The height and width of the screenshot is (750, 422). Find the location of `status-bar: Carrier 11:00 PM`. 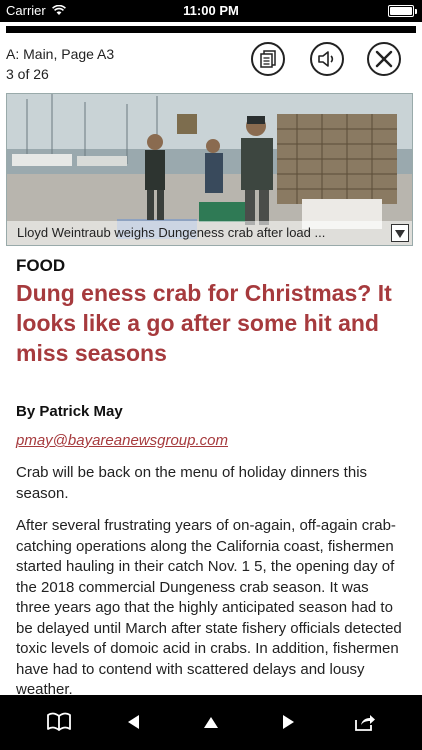

status-bar: Carrier 11:00 PM is located at coordinates (211, 11).